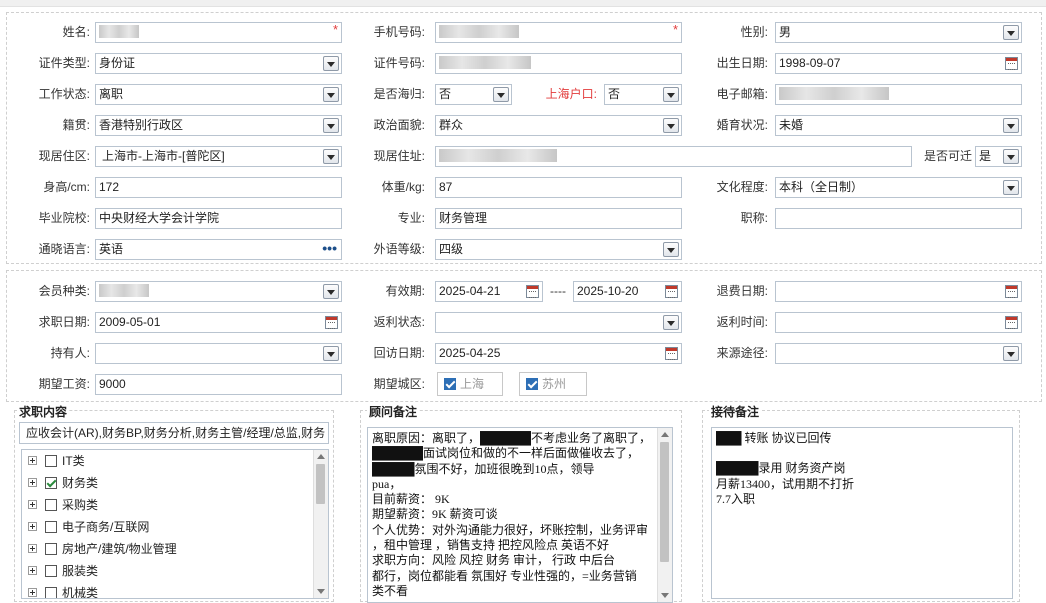 Image resolution: width=1046 pixels, height=603 pixels. Describe the element at coordinates (329, 248) in the screenshot. I see `more-icon: •••` at that location.